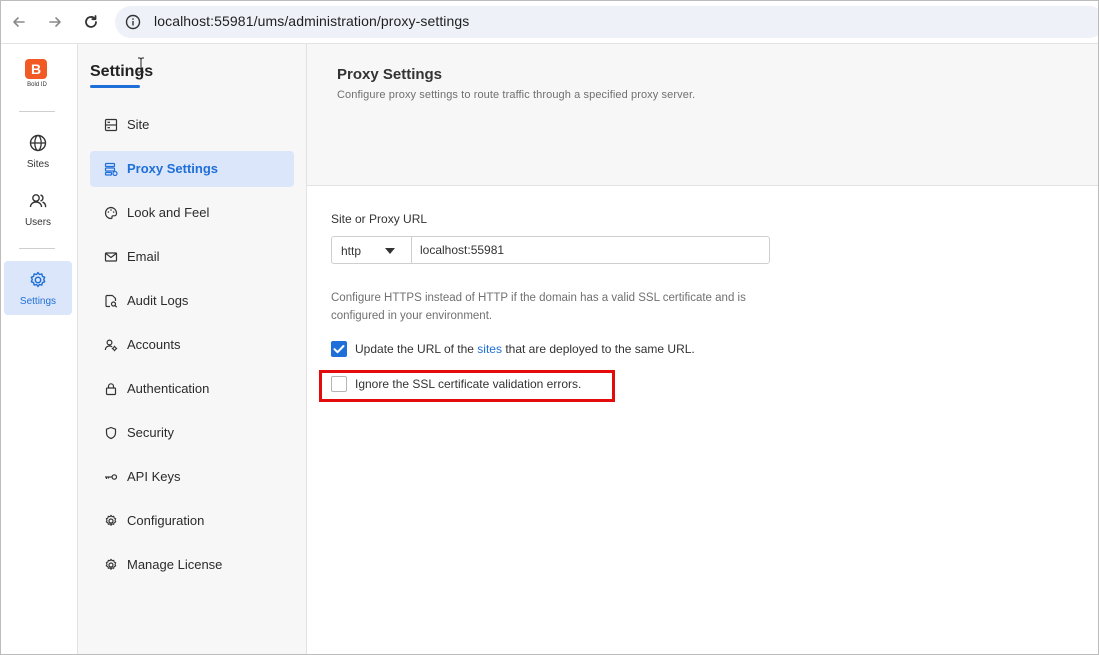 This screenshot has height=655, width=1099. Describe the element at coordinates (173, 168) in the screenshot. I see `sidebar-item-label: Proxy Settings` at that location.